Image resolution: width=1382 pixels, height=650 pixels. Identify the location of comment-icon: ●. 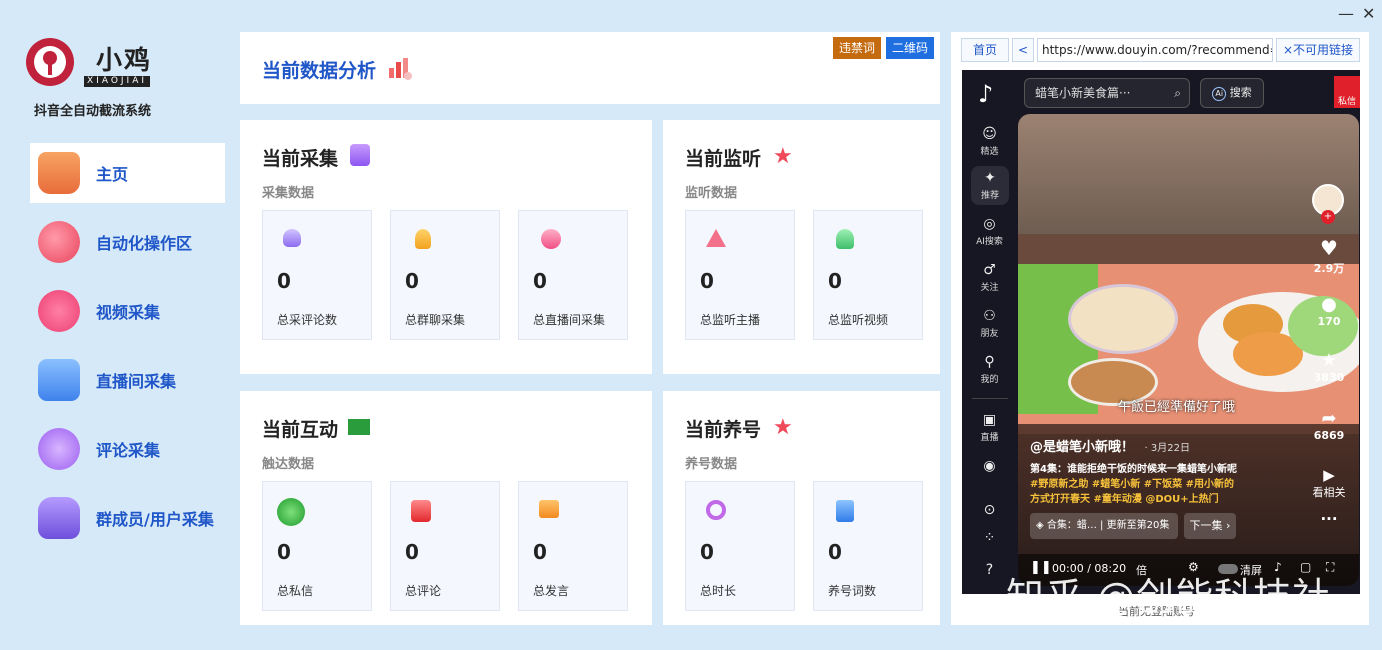
(1329, 304).